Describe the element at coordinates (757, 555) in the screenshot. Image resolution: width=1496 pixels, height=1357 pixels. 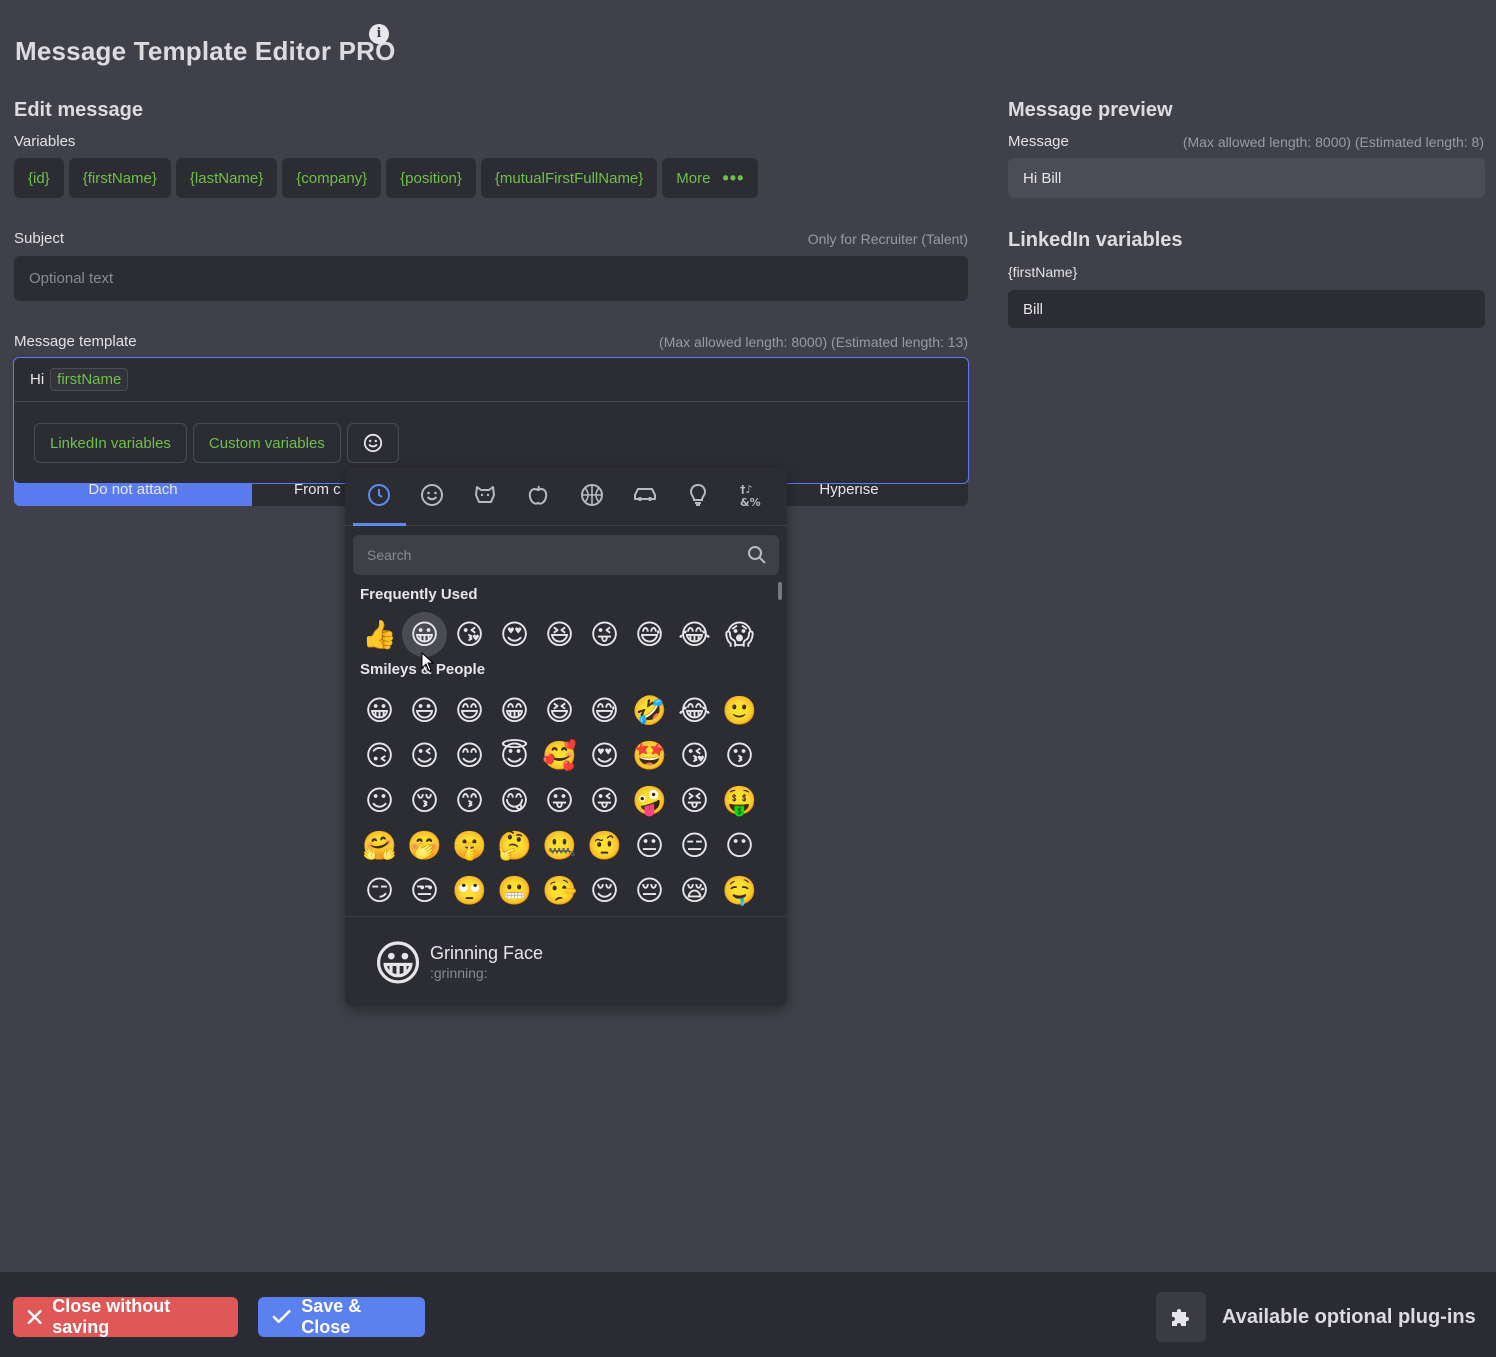
I see `search-icon` at that location.